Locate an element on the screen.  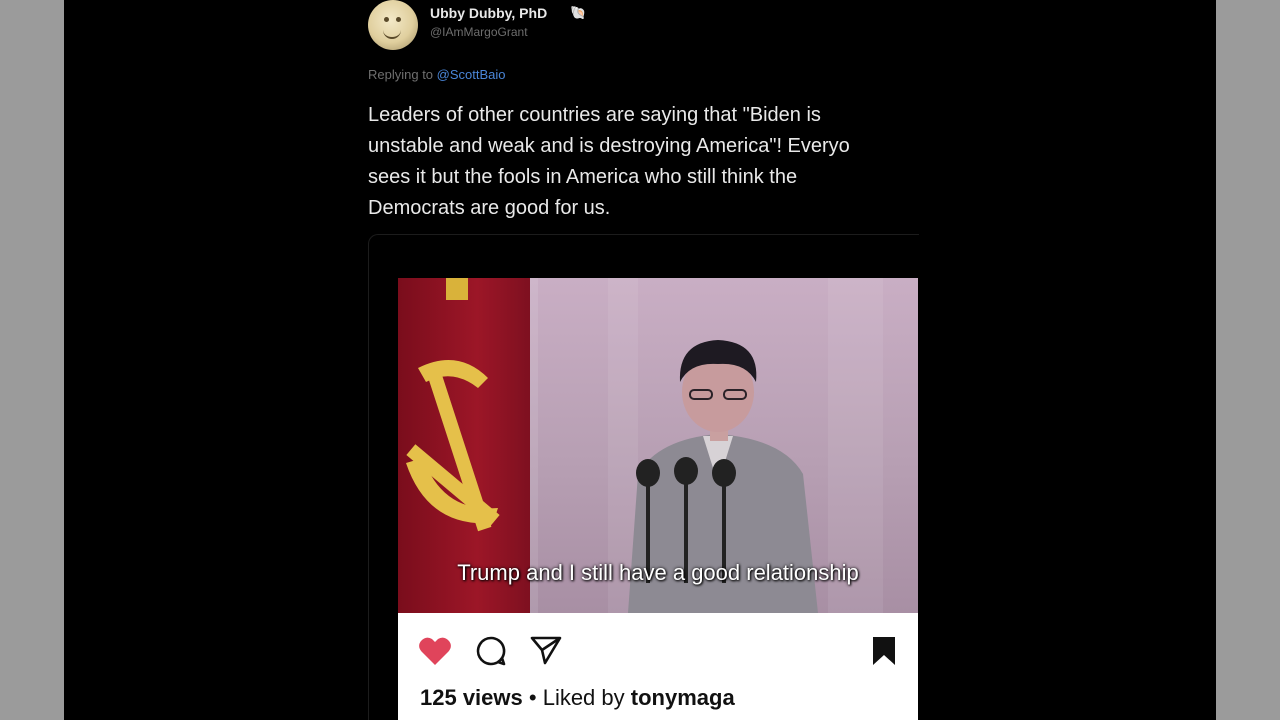
post-action-bar: 125 views • Liked by tonymaga is located at coordinates (658, 666).